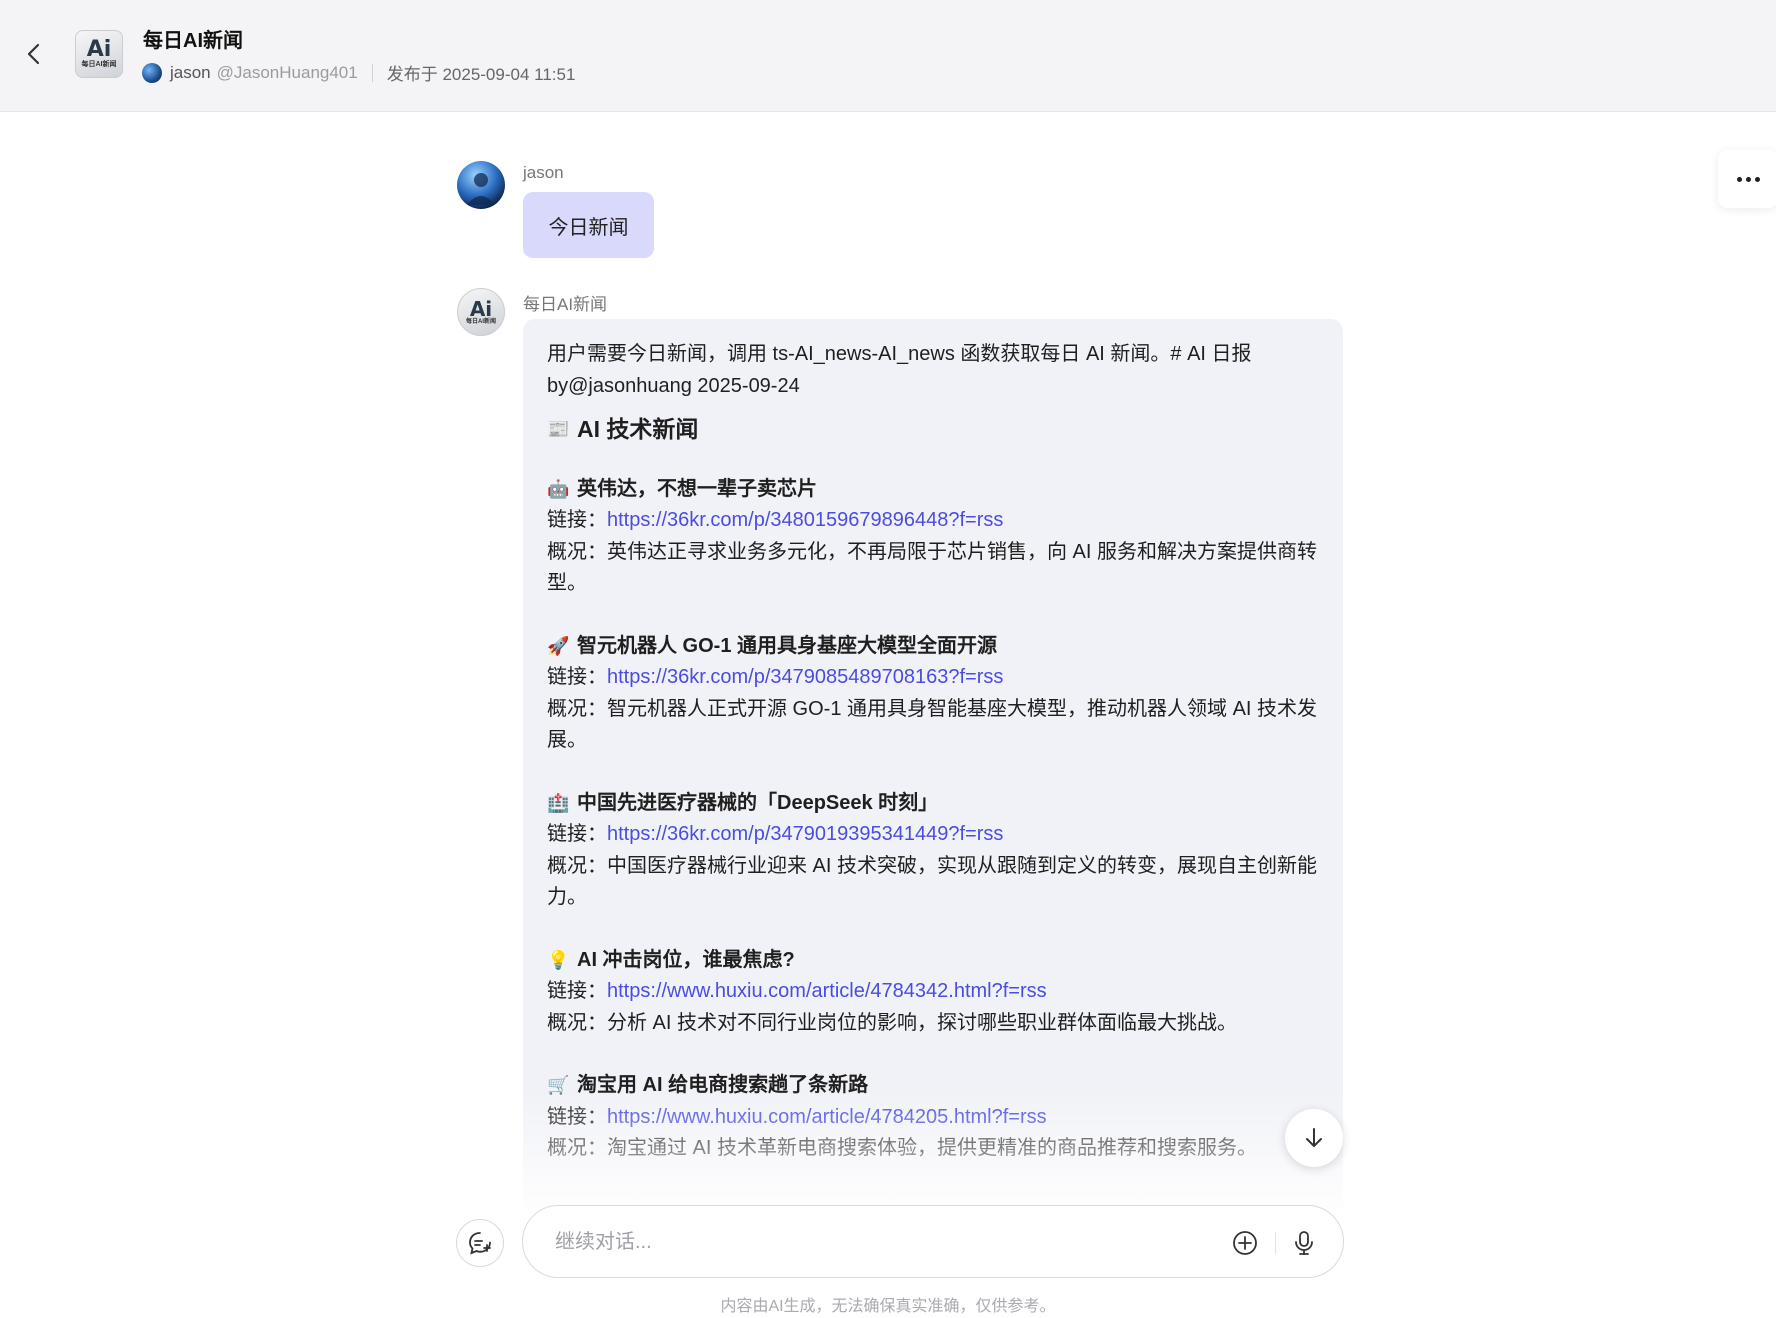 The width and height of the screenshot is (1776, 1318). What do you see at coordinates (1275, 1243) in the screenshot?
I see `composer-divider` at bounding box center [1275, 1243].